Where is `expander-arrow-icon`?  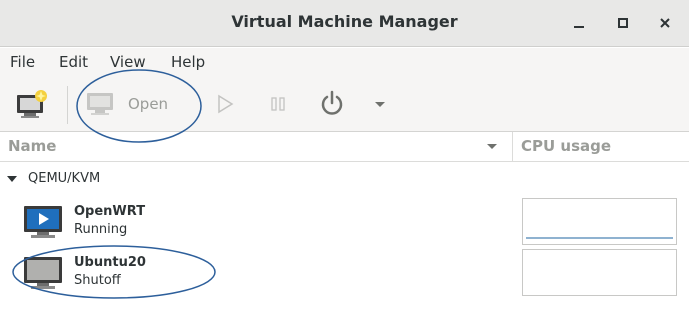
expander-arrow-icon is located at coordinates (12, 179).